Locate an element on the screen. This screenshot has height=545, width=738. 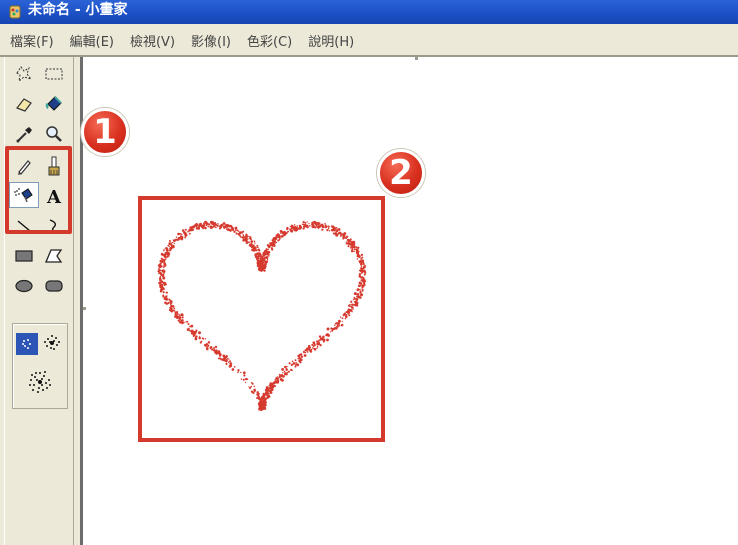
polygon-tool is located at coordinates (54, 256).